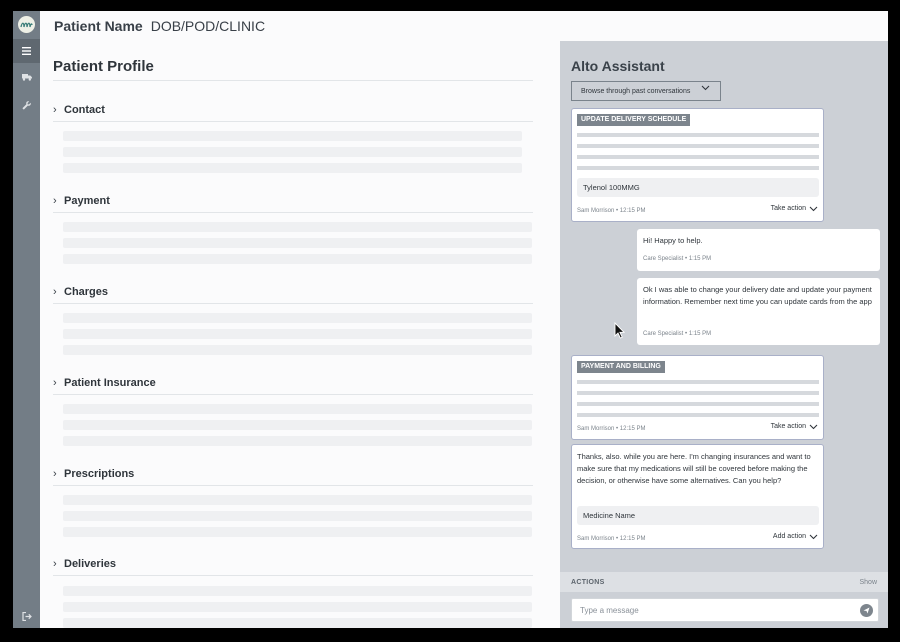 The width and height of the screenshot is (900, 642). What do you see at coordinates (26, 51) in the screenshot?
I see `menu-icon` at bounding box center [26, 51].